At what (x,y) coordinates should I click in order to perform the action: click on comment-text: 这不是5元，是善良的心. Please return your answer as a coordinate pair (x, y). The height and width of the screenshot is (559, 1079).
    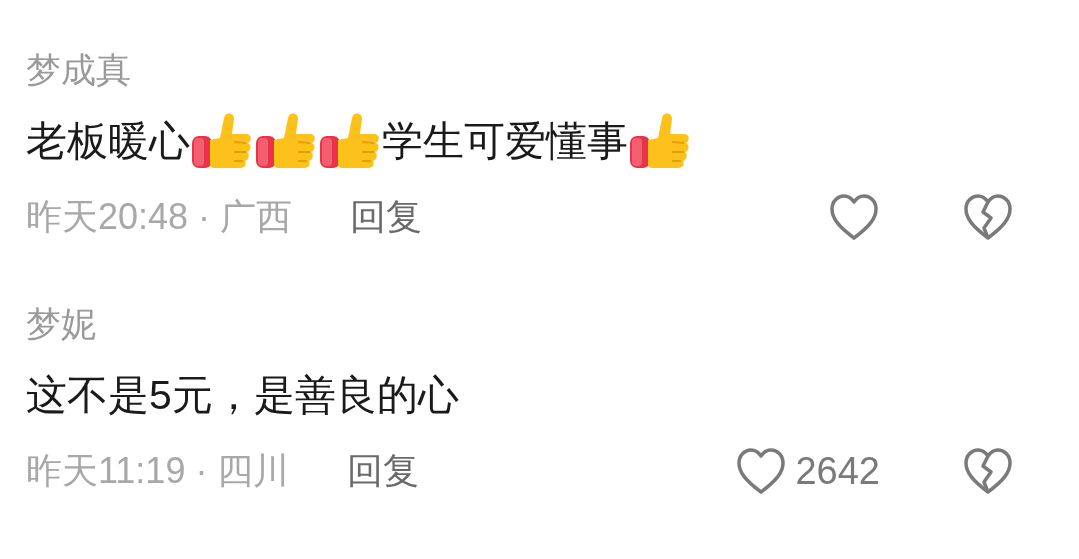
    Looking at the image, I should click on (242, 395).